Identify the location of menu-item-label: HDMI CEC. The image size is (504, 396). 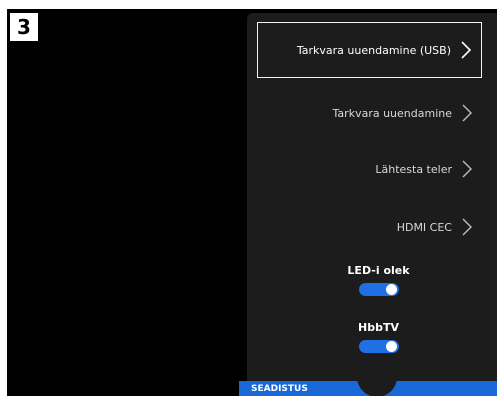
(424, 227).